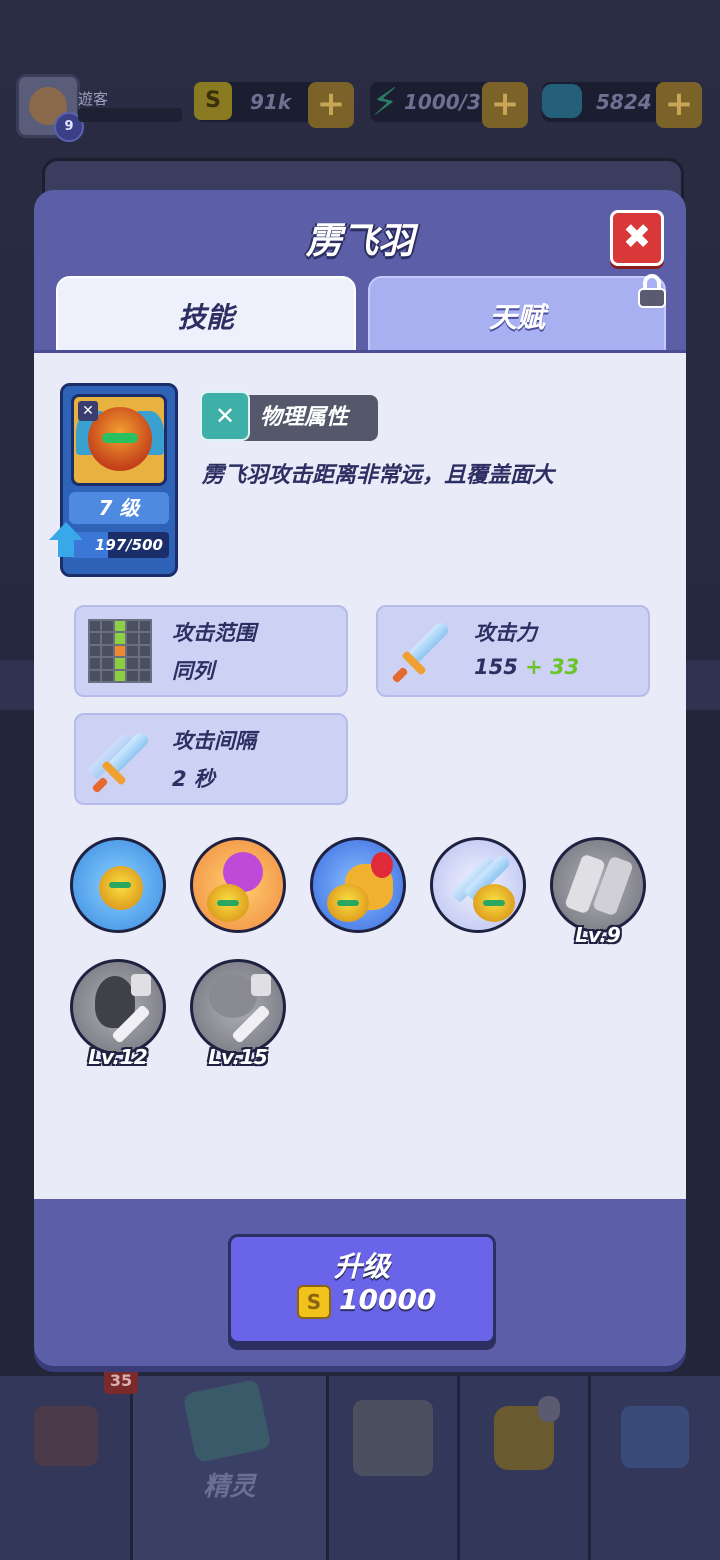  I want to click on stat-range: 攻击范围 同列, so click(211, 651).